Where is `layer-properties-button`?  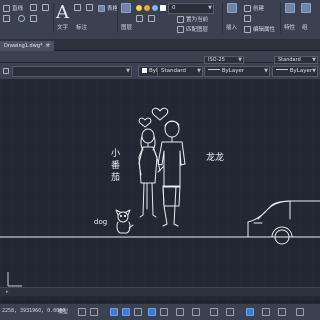
layer-properties-button is located at coordinates (126, 8).